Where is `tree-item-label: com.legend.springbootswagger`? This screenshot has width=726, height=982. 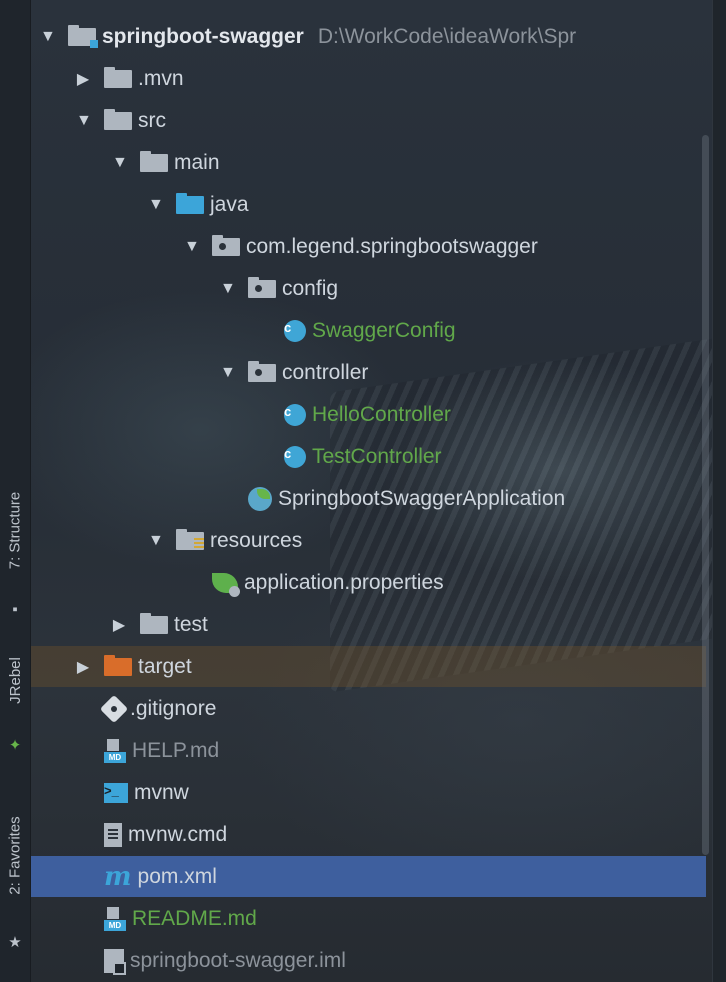
tree-item-label: com.legend.springbootswagger is located at coordinates (392, 246).